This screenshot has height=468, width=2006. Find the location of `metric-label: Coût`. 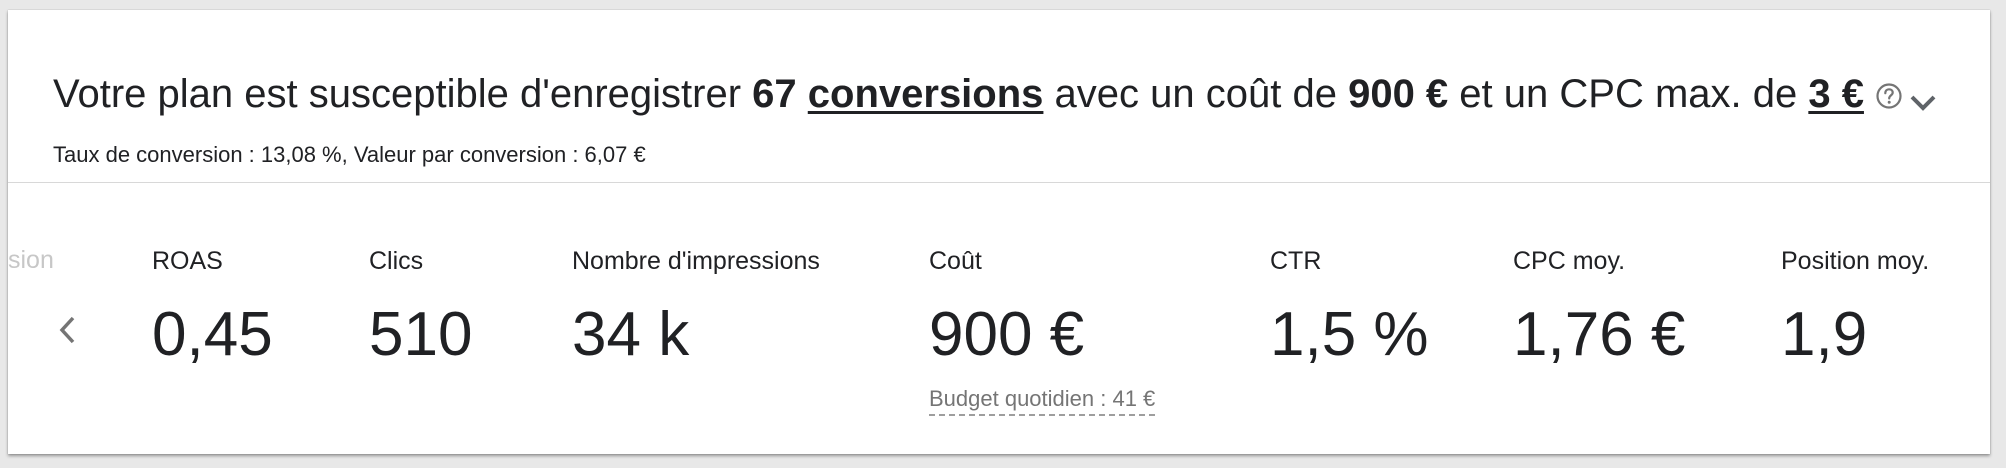

metric-label: Coût is located at coordinates (955, 261).